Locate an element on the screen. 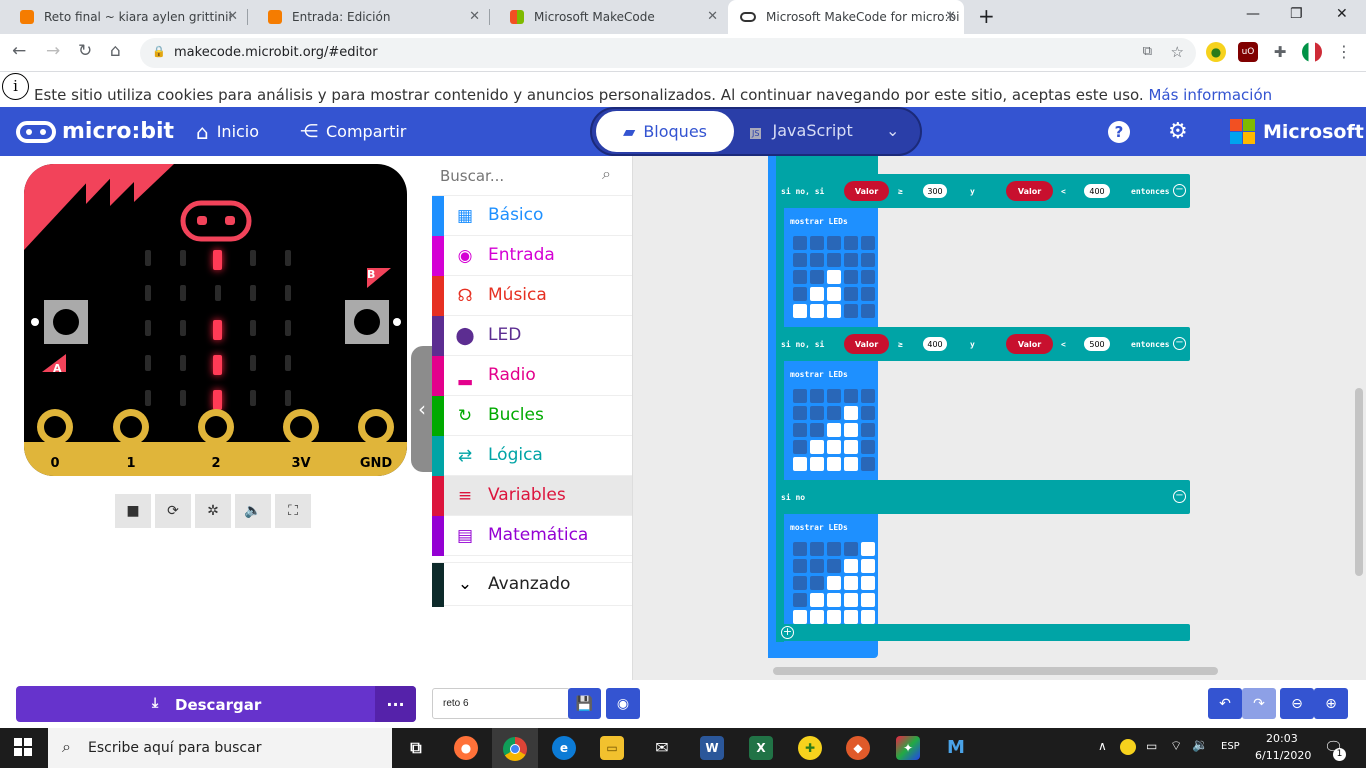  bookmark-star-icon: ☆ is located at coordinates (1177, 52).